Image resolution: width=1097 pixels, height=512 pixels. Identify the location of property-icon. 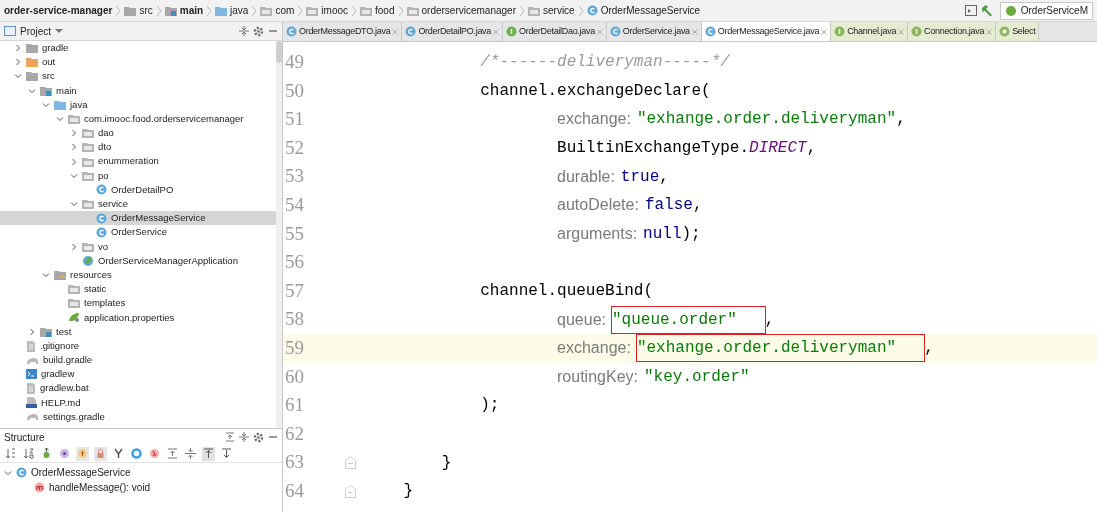
(64, 453).